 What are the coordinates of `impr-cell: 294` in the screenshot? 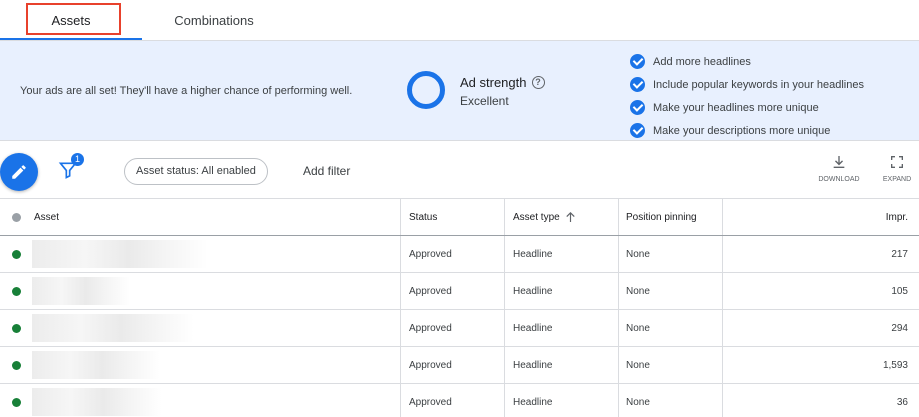 It's located at (899, 328).